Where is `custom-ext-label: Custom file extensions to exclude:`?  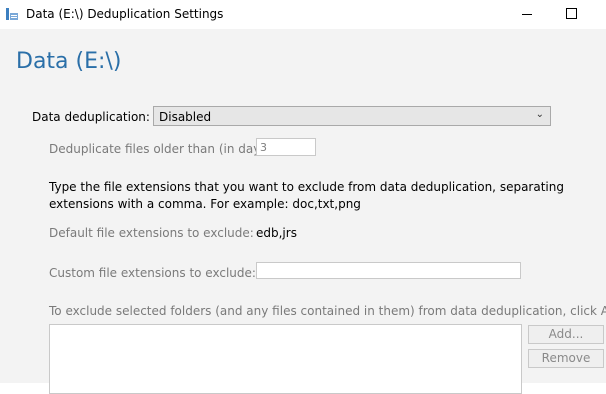 custom-ext-label: Custom file extensions to exclude: is located at coordinates (152, 273).